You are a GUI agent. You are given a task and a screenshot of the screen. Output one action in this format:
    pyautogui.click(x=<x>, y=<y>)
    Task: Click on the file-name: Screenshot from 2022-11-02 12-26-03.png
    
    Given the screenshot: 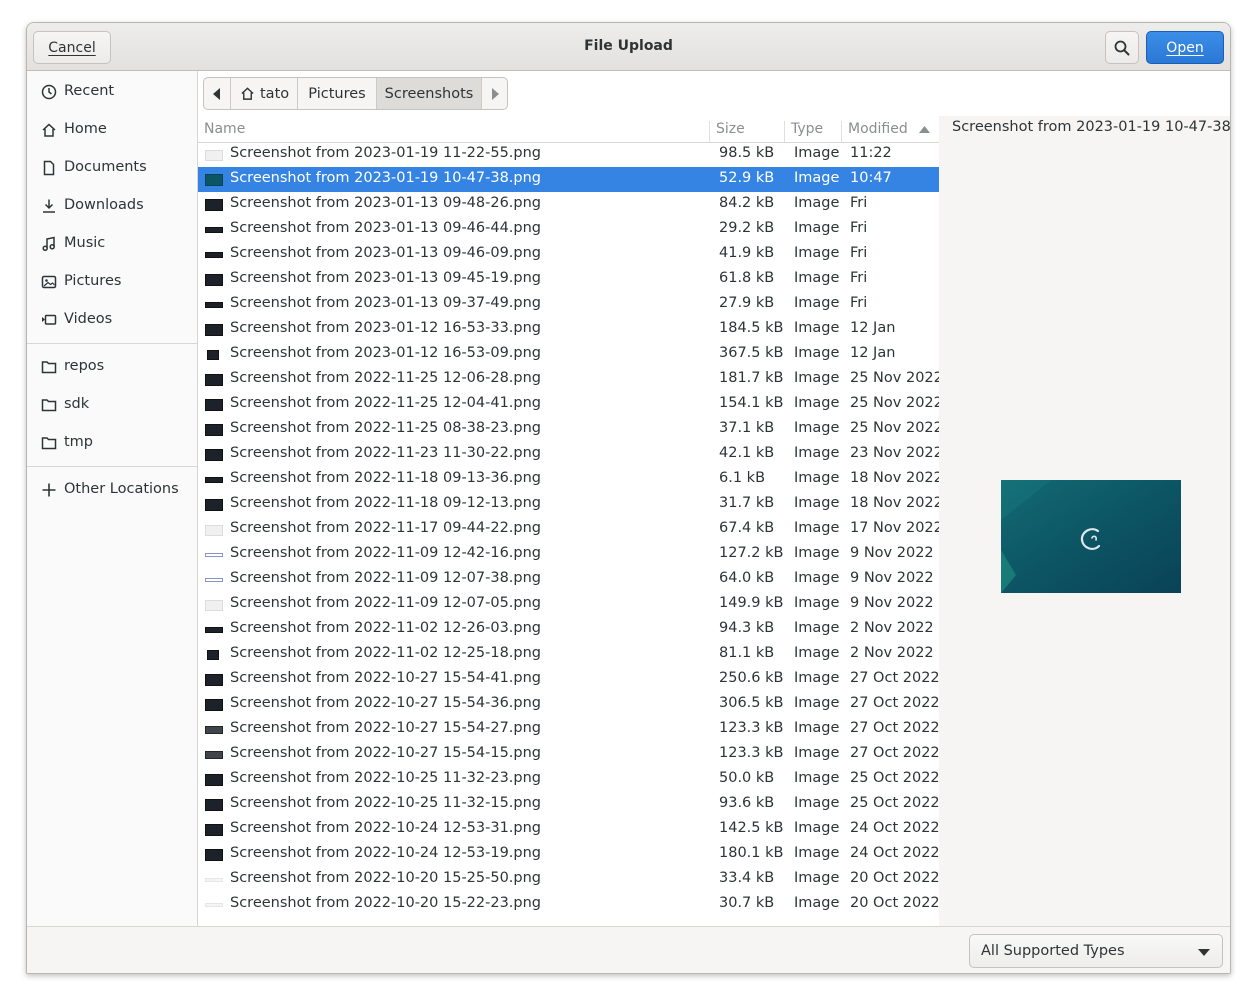 What is the action you would take?
    pyautogui.click(x=386, y=628)
    